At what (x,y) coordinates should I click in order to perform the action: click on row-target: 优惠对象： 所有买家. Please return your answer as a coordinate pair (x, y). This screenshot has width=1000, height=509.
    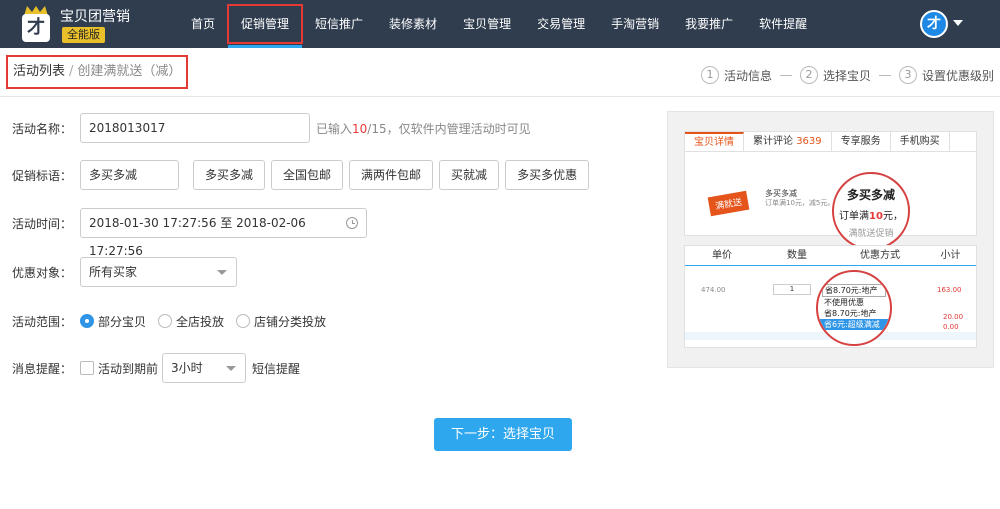
    Looking at the image, I should click on (118, 272).